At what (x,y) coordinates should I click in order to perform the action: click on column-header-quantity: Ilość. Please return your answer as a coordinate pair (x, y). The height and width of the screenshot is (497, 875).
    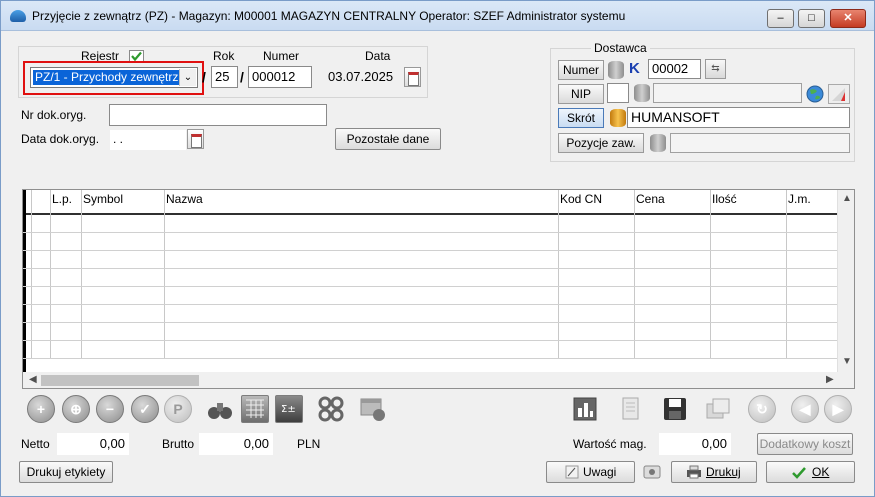
    Looking at the image, I should click on (724, 199).